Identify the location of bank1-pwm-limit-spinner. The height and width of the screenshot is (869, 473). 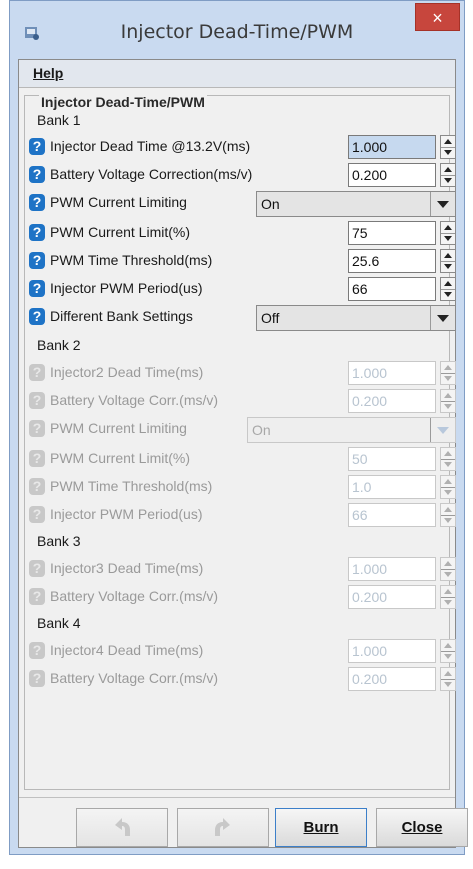
(448, 233).